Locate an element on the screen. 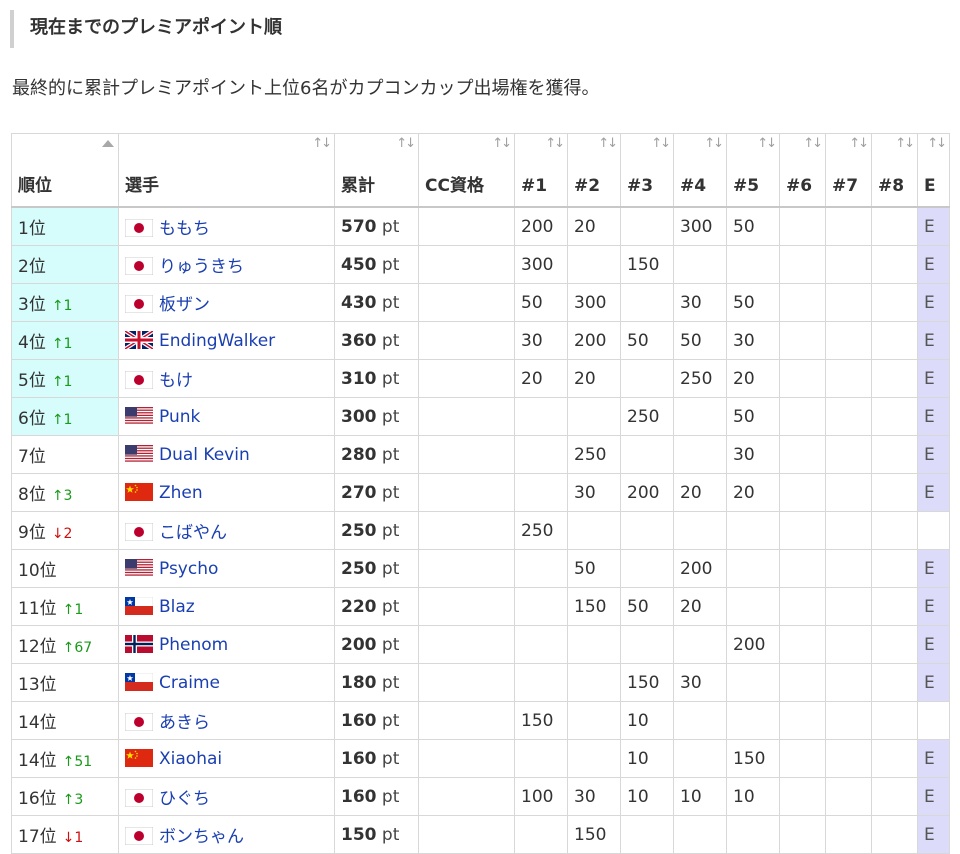 Image resolution: width=960 pixels, height=854 pixels. total-points-cell: 250 pt is located at coordinates (376, 568).